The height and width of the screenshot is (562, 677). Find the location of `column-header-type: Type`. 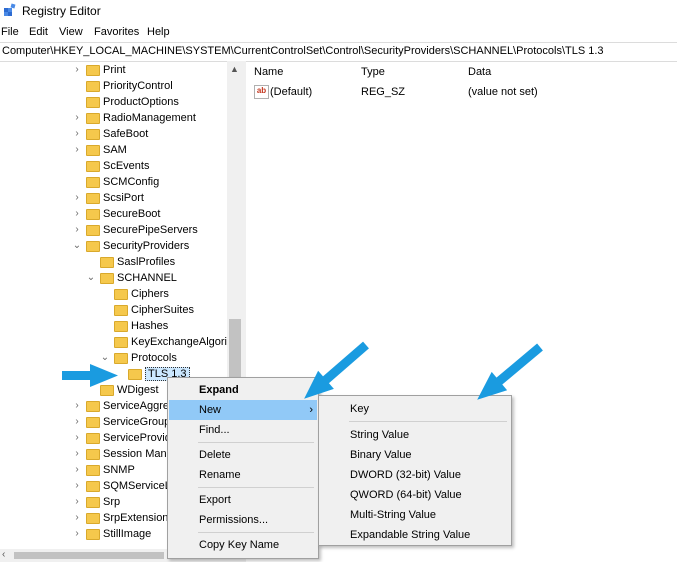

column-header-type: Type is located at coordinates (373, 72).